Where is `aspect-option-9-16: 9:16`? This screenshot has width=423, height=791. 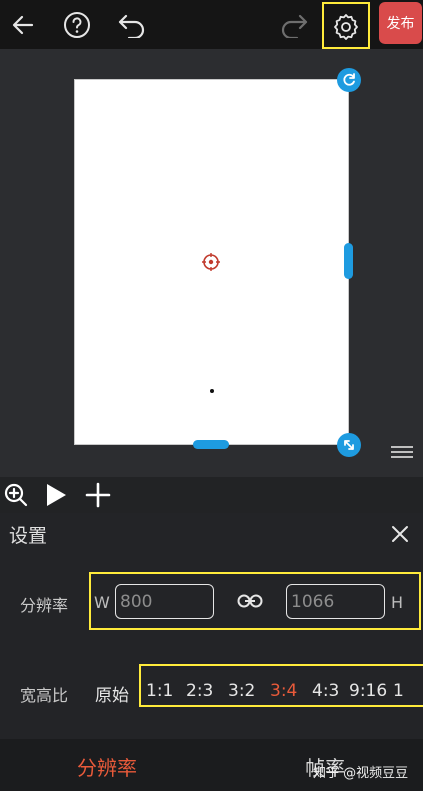
aspect-option-9-16: 9:16 is located at coordinates (368, 691).